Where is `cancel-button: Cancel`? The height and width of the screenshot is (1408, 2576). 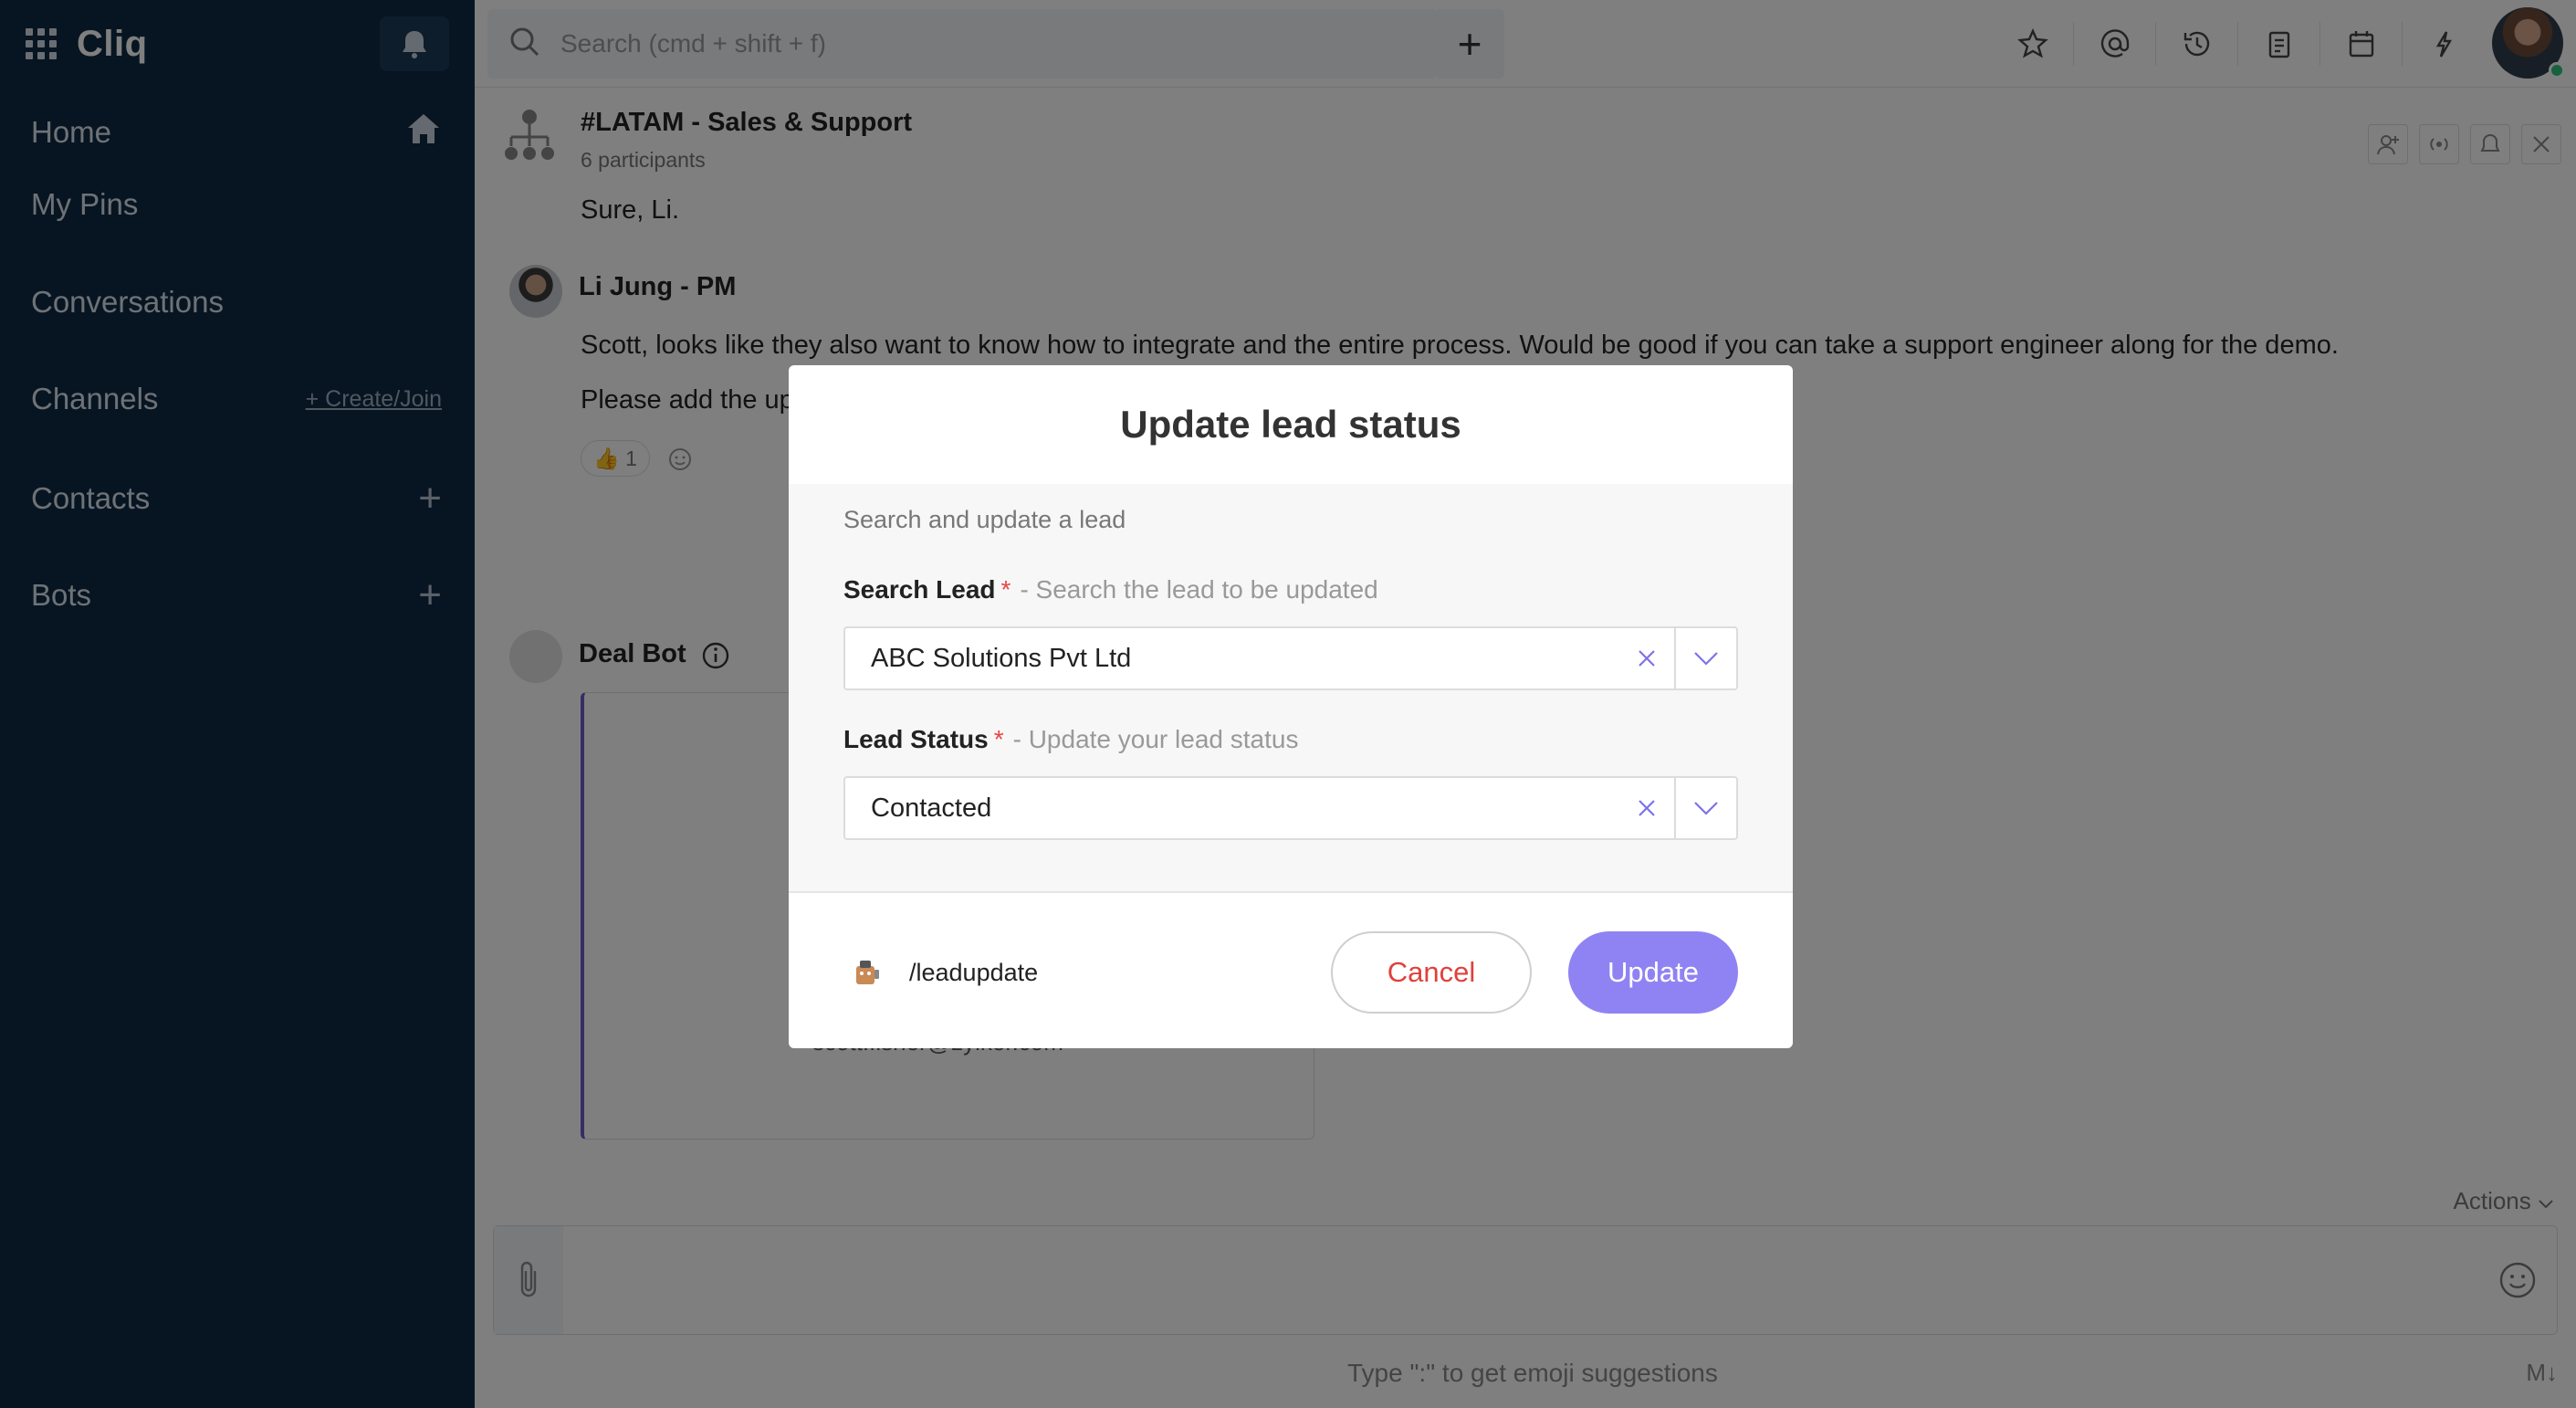 cancel-button: Cancel is located at coordinates (1432, 972).